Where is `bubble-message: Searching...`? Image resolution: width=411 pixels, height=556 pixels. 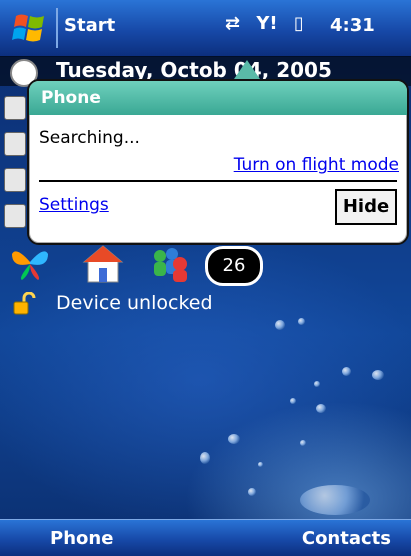
bubble-message: Searching... is located at coordinates (89, 138).